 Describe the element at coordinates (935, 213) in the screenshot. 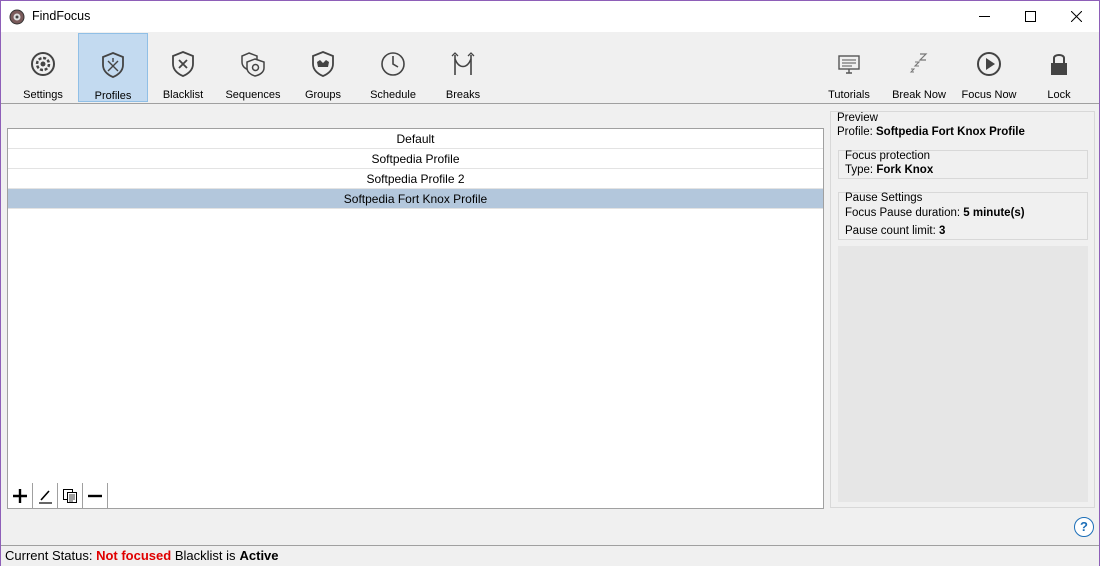

I see `pause-duration: Focus Pause duration: 5 minute(s)` at that location.